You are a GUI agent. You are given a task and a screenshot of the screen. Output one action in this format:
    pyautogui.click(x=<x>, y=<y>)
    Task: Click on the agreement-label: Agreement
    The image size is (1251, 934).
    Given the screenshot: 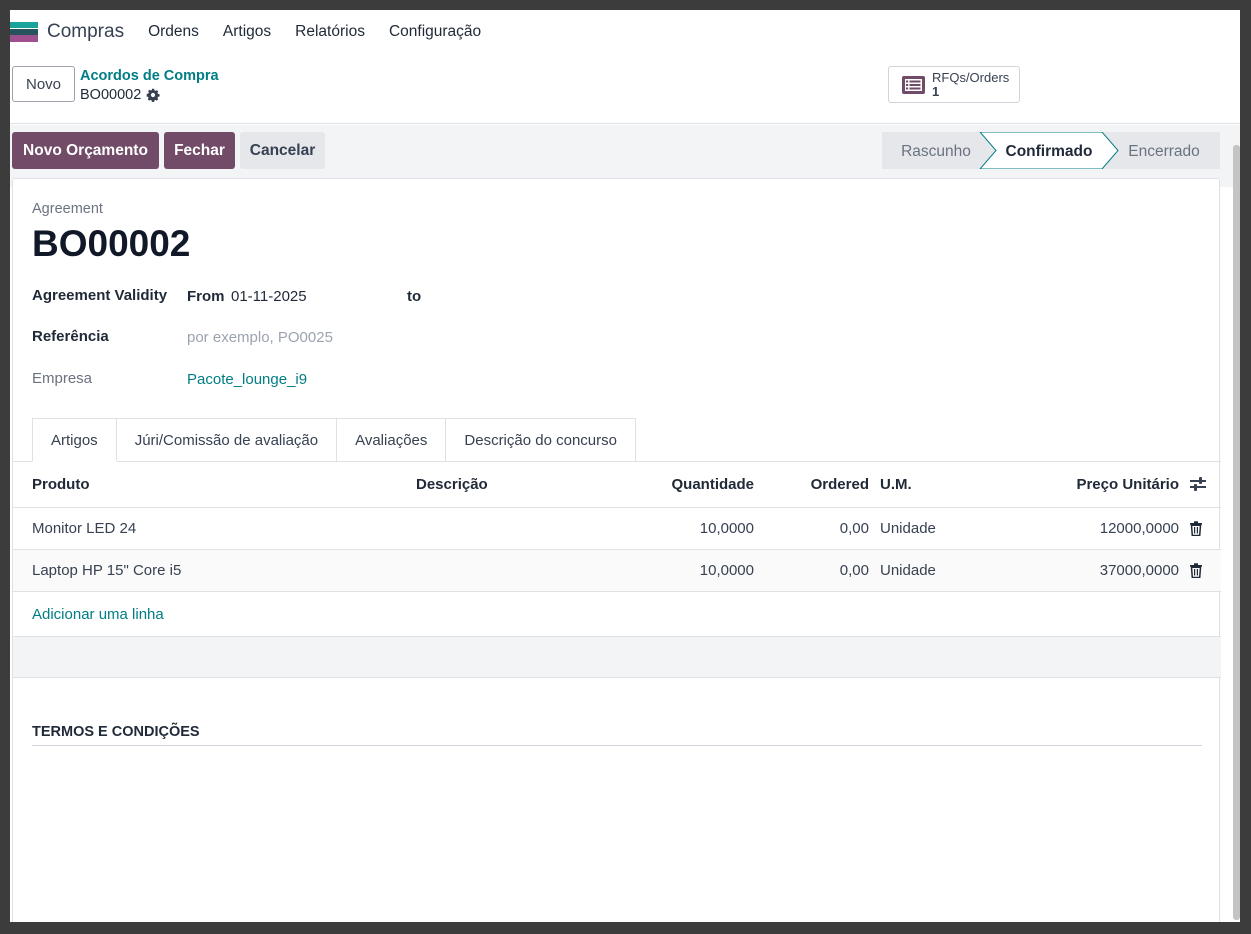 What is the action you would take?
    pyautogui.click(x=67, y=209)
    